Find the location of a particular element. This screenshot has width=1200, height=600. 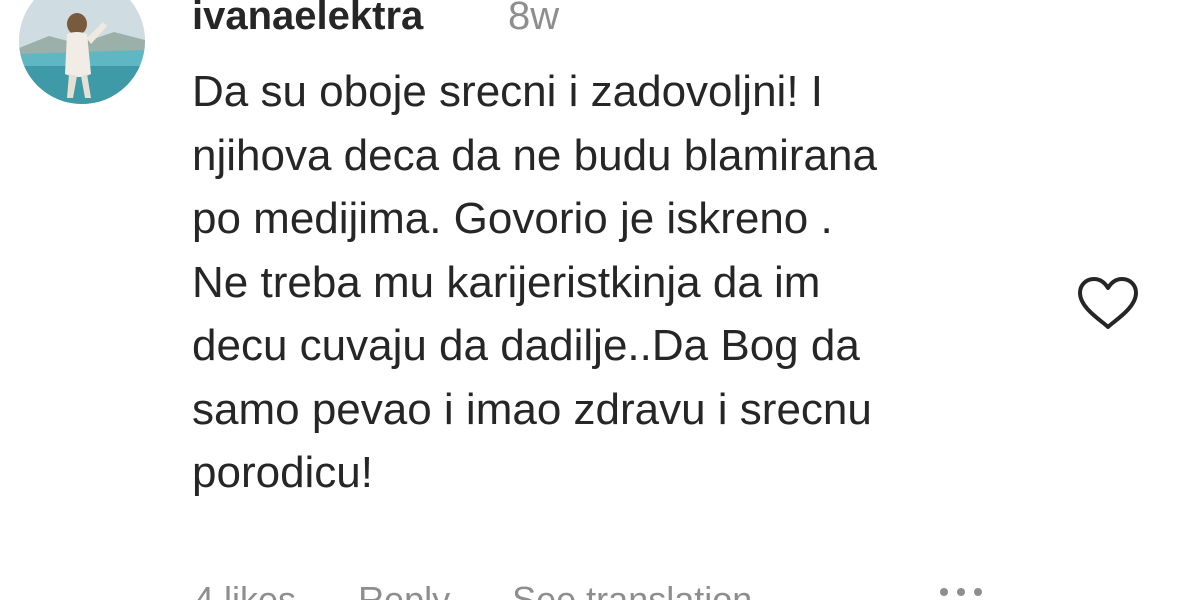

comment-timestamp: 8w is located at coordinates (533, 20).